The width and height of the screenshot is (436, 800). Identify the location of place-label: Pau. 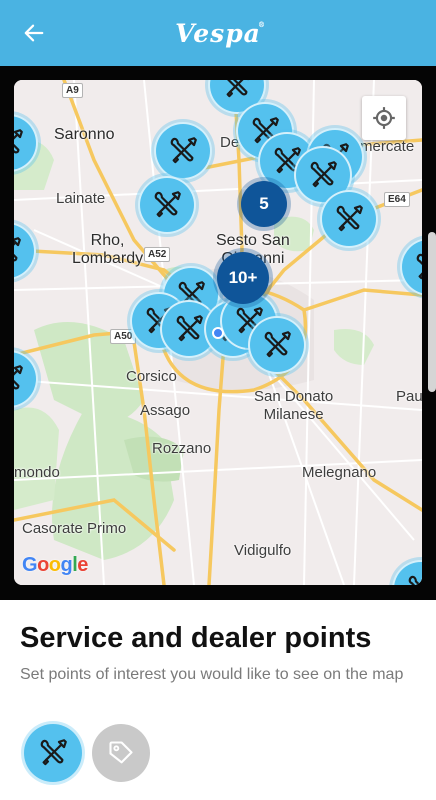
(409, 396).